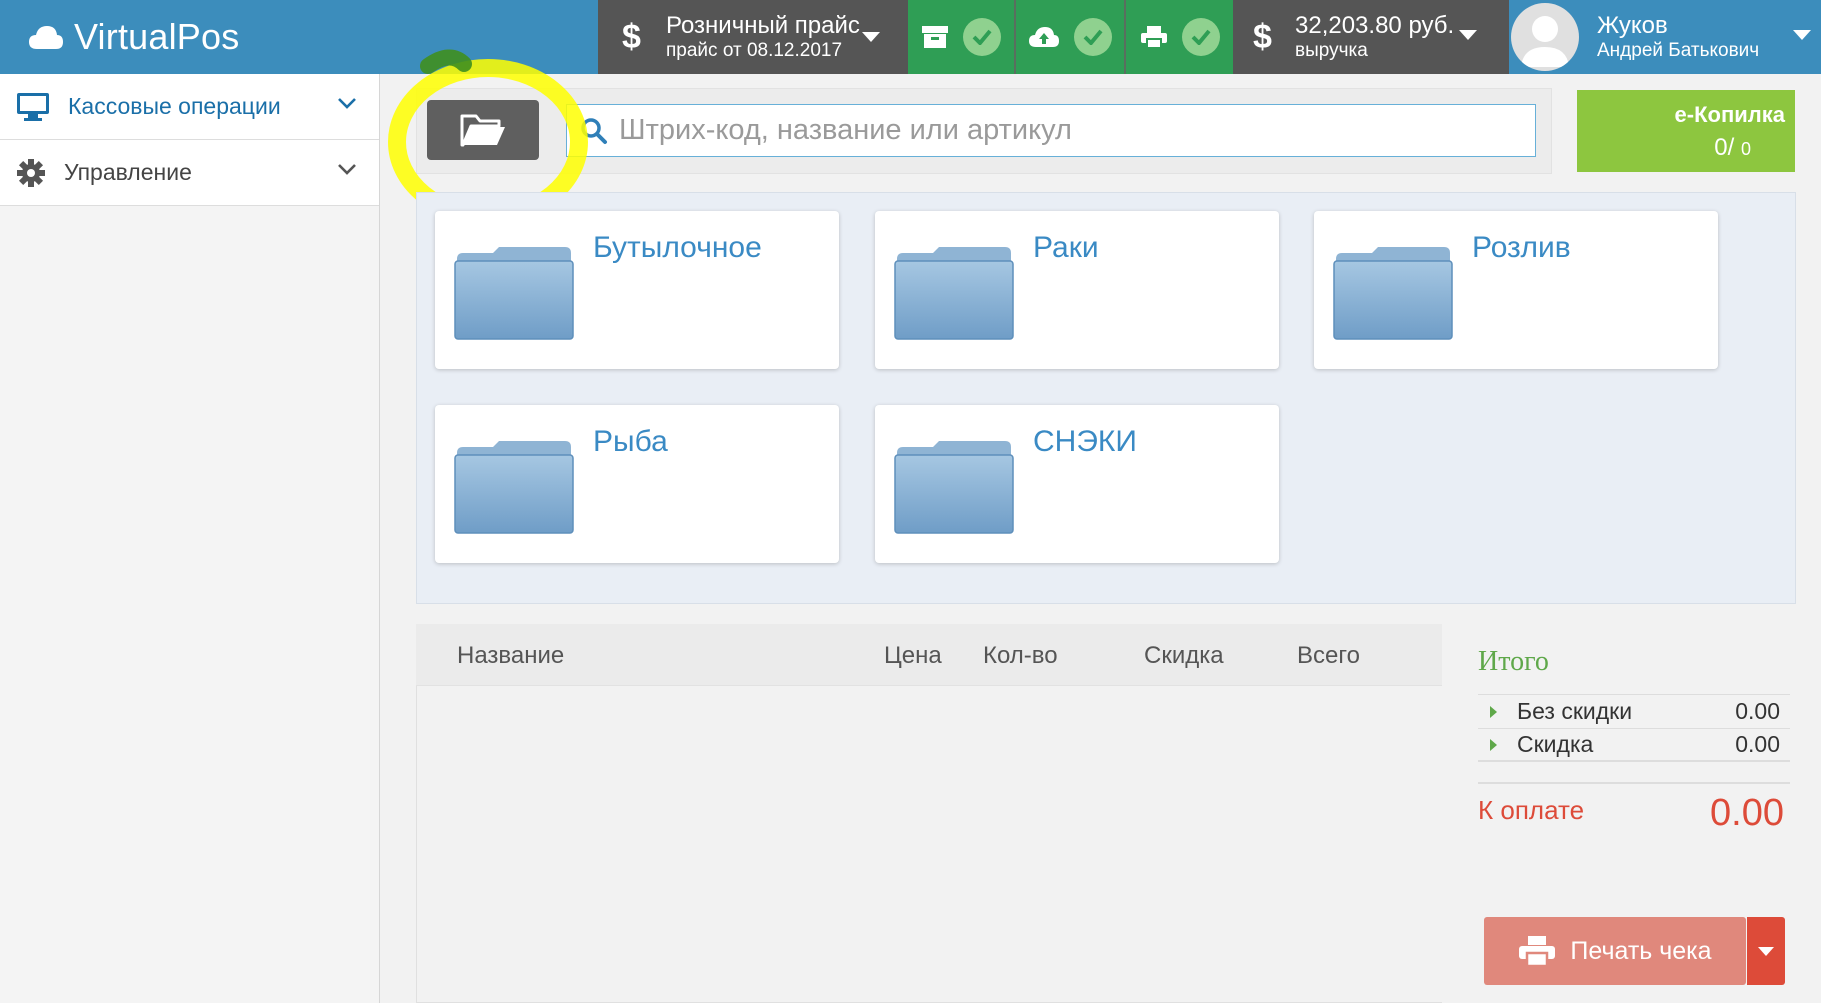  Describe the element at coordinates (754, 50) in the screenshot. I see `price-list-date: прайс от 08.12.2017` at that location.